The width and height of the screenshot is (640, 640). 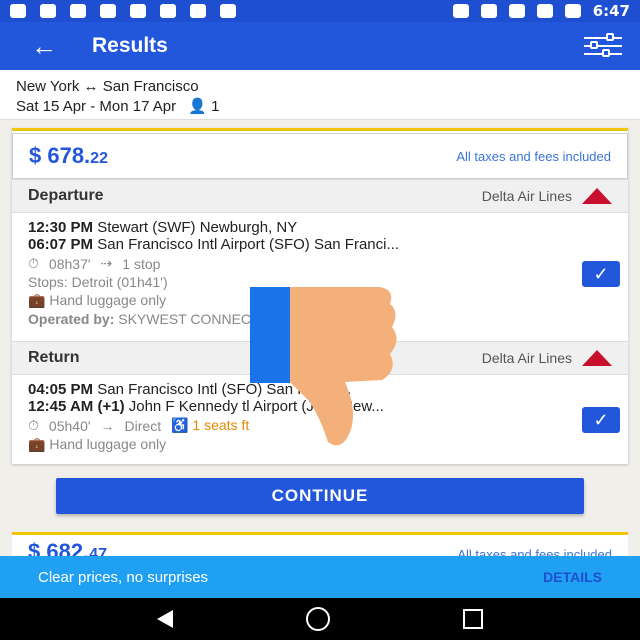 What do you see at coordinates (60, 155) in the screenshot?
I see `price-main: $ 678.` at bounding box center [60, 155].